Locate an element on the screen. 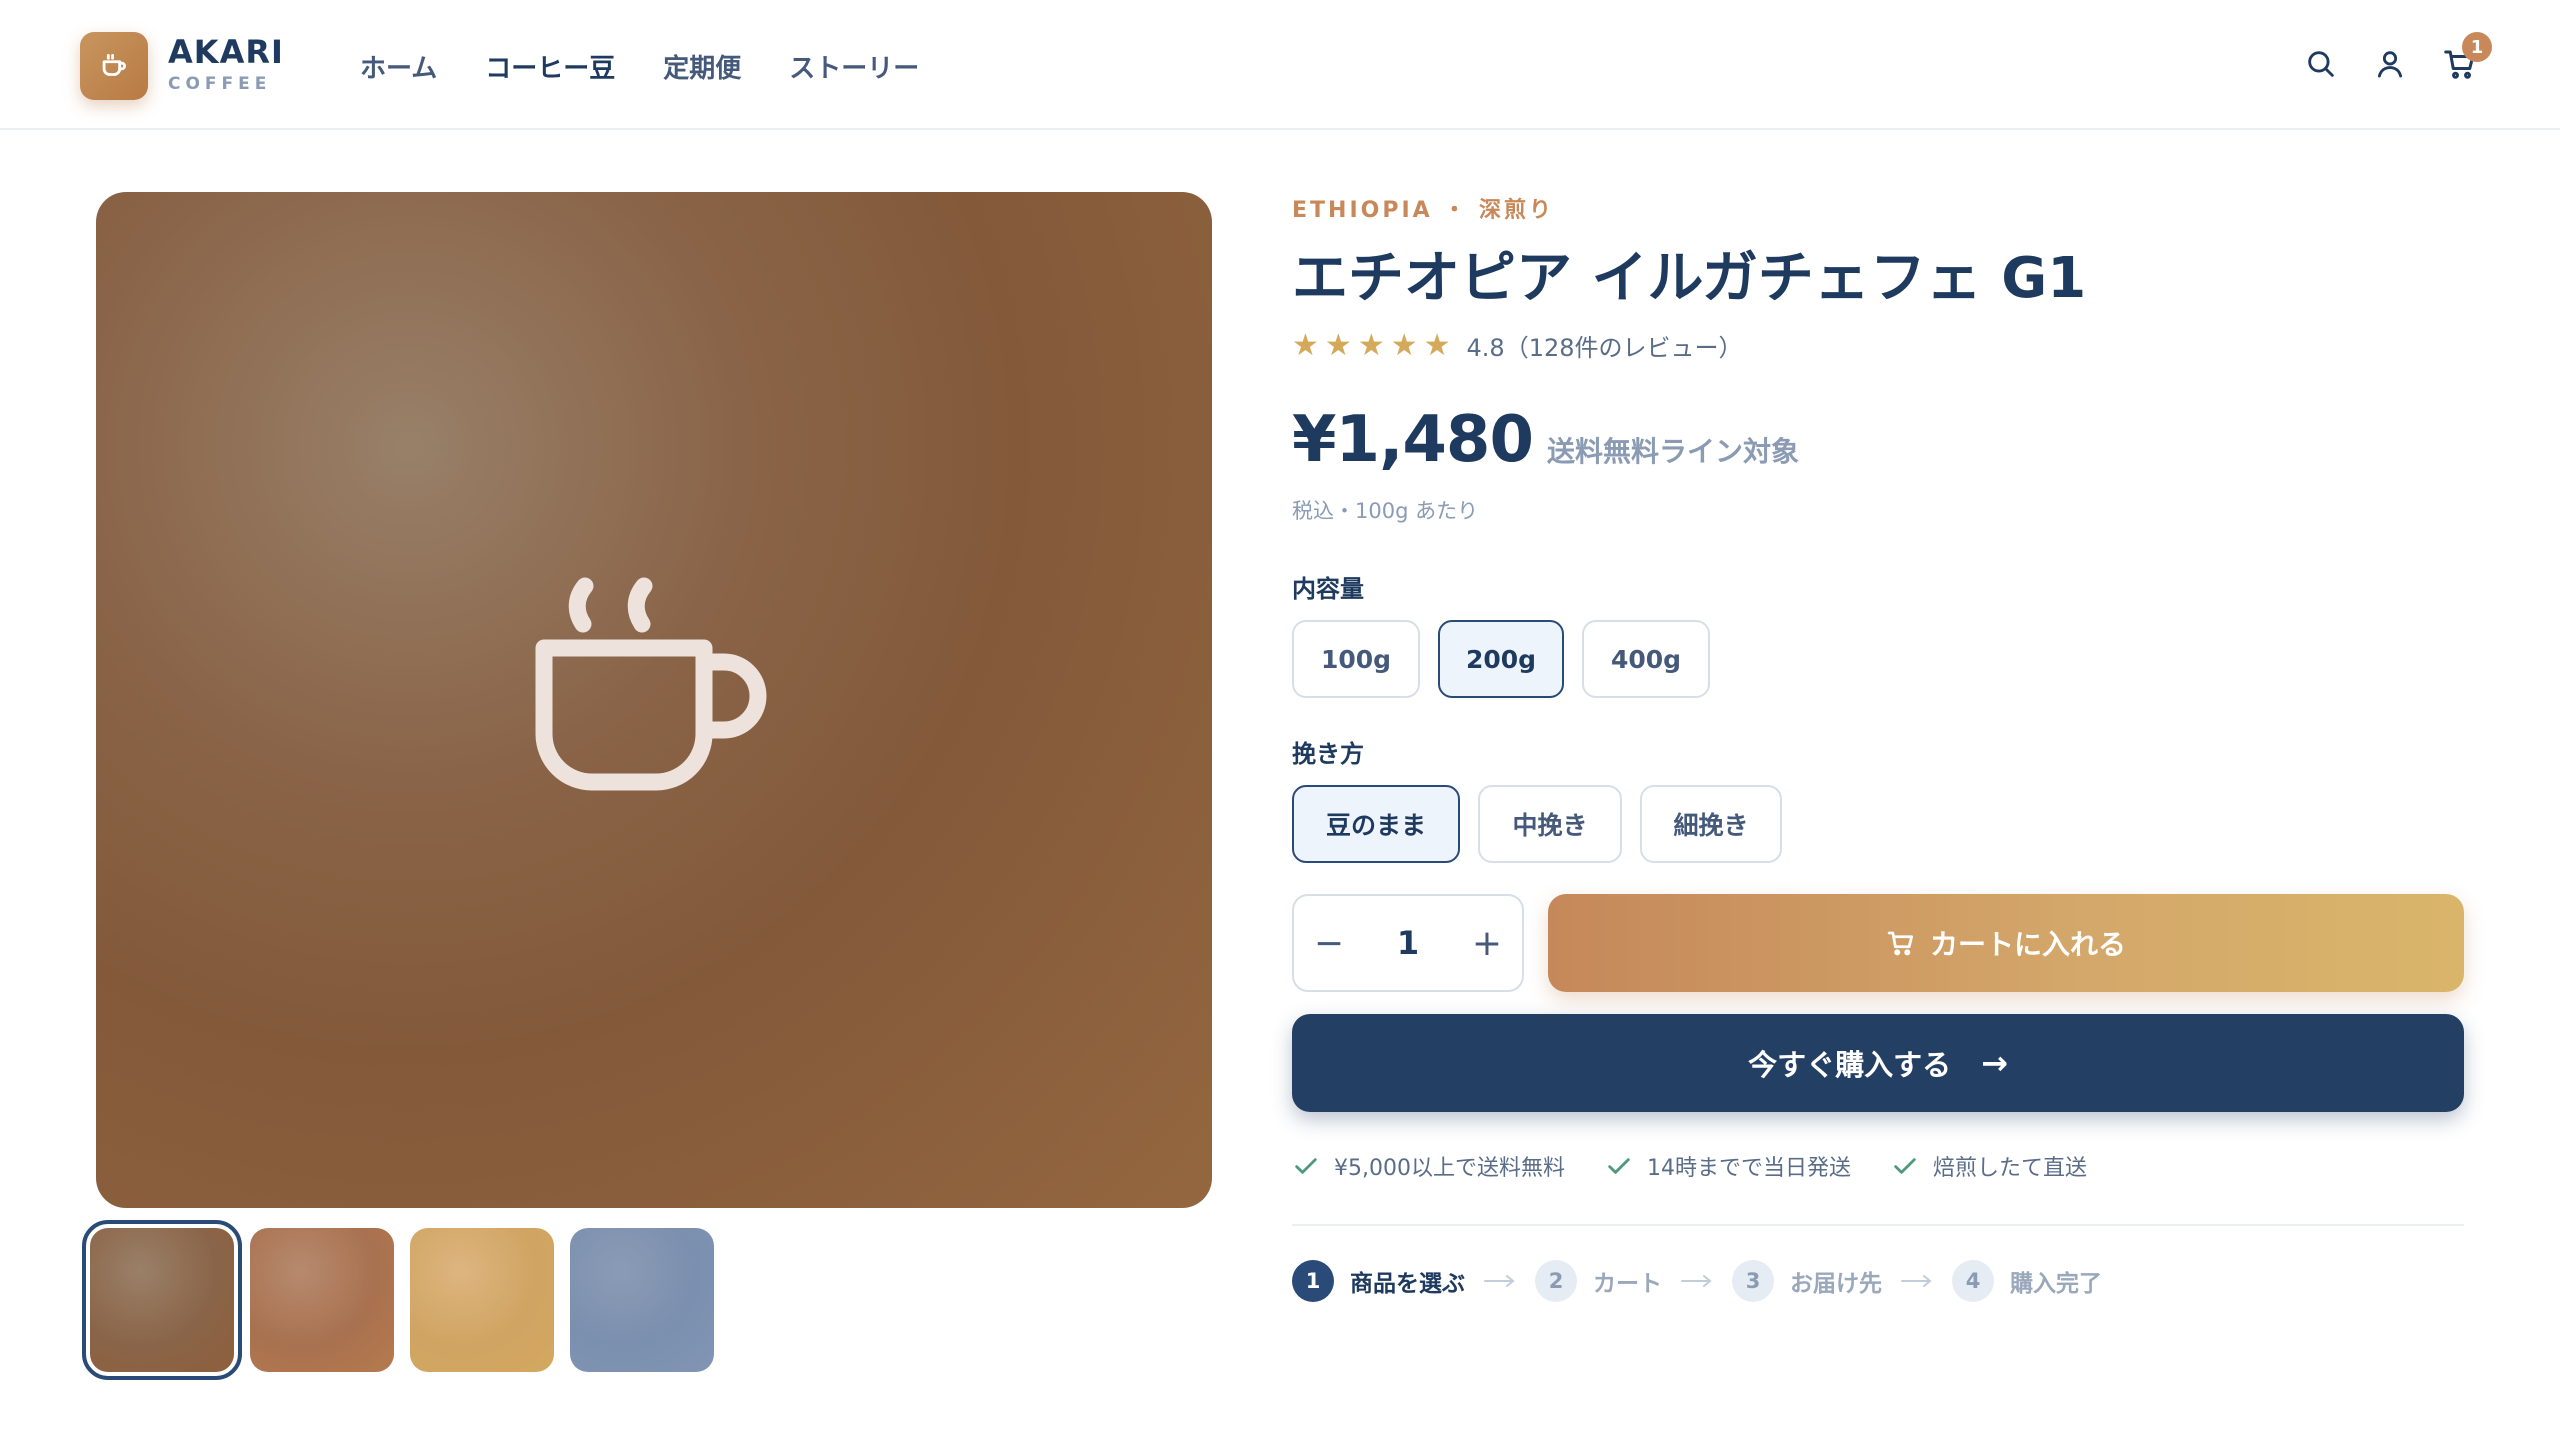 This screenshot has height=1440, width=2560. quantity-increase-button: + is located at coordinates (1487, 943).